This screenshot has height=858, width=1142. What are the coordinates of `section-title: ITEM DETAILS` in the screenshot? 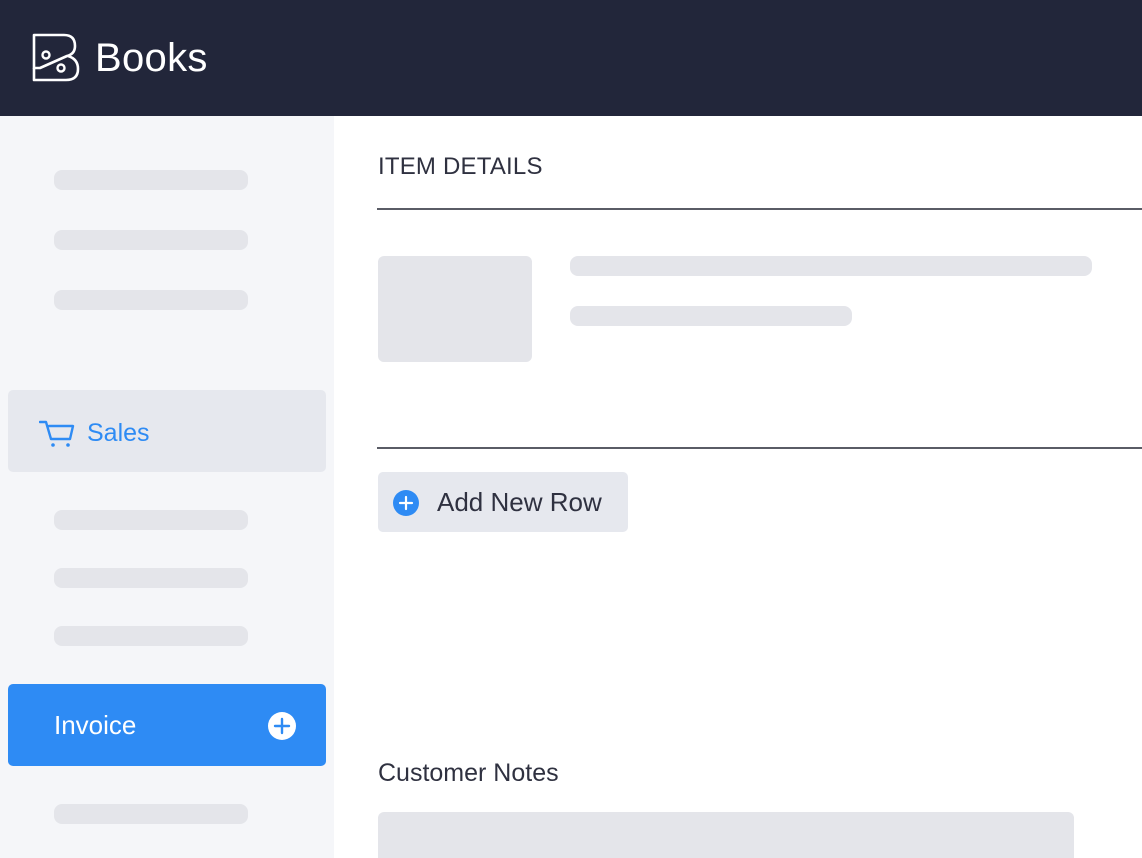 It's located at (460, 166).